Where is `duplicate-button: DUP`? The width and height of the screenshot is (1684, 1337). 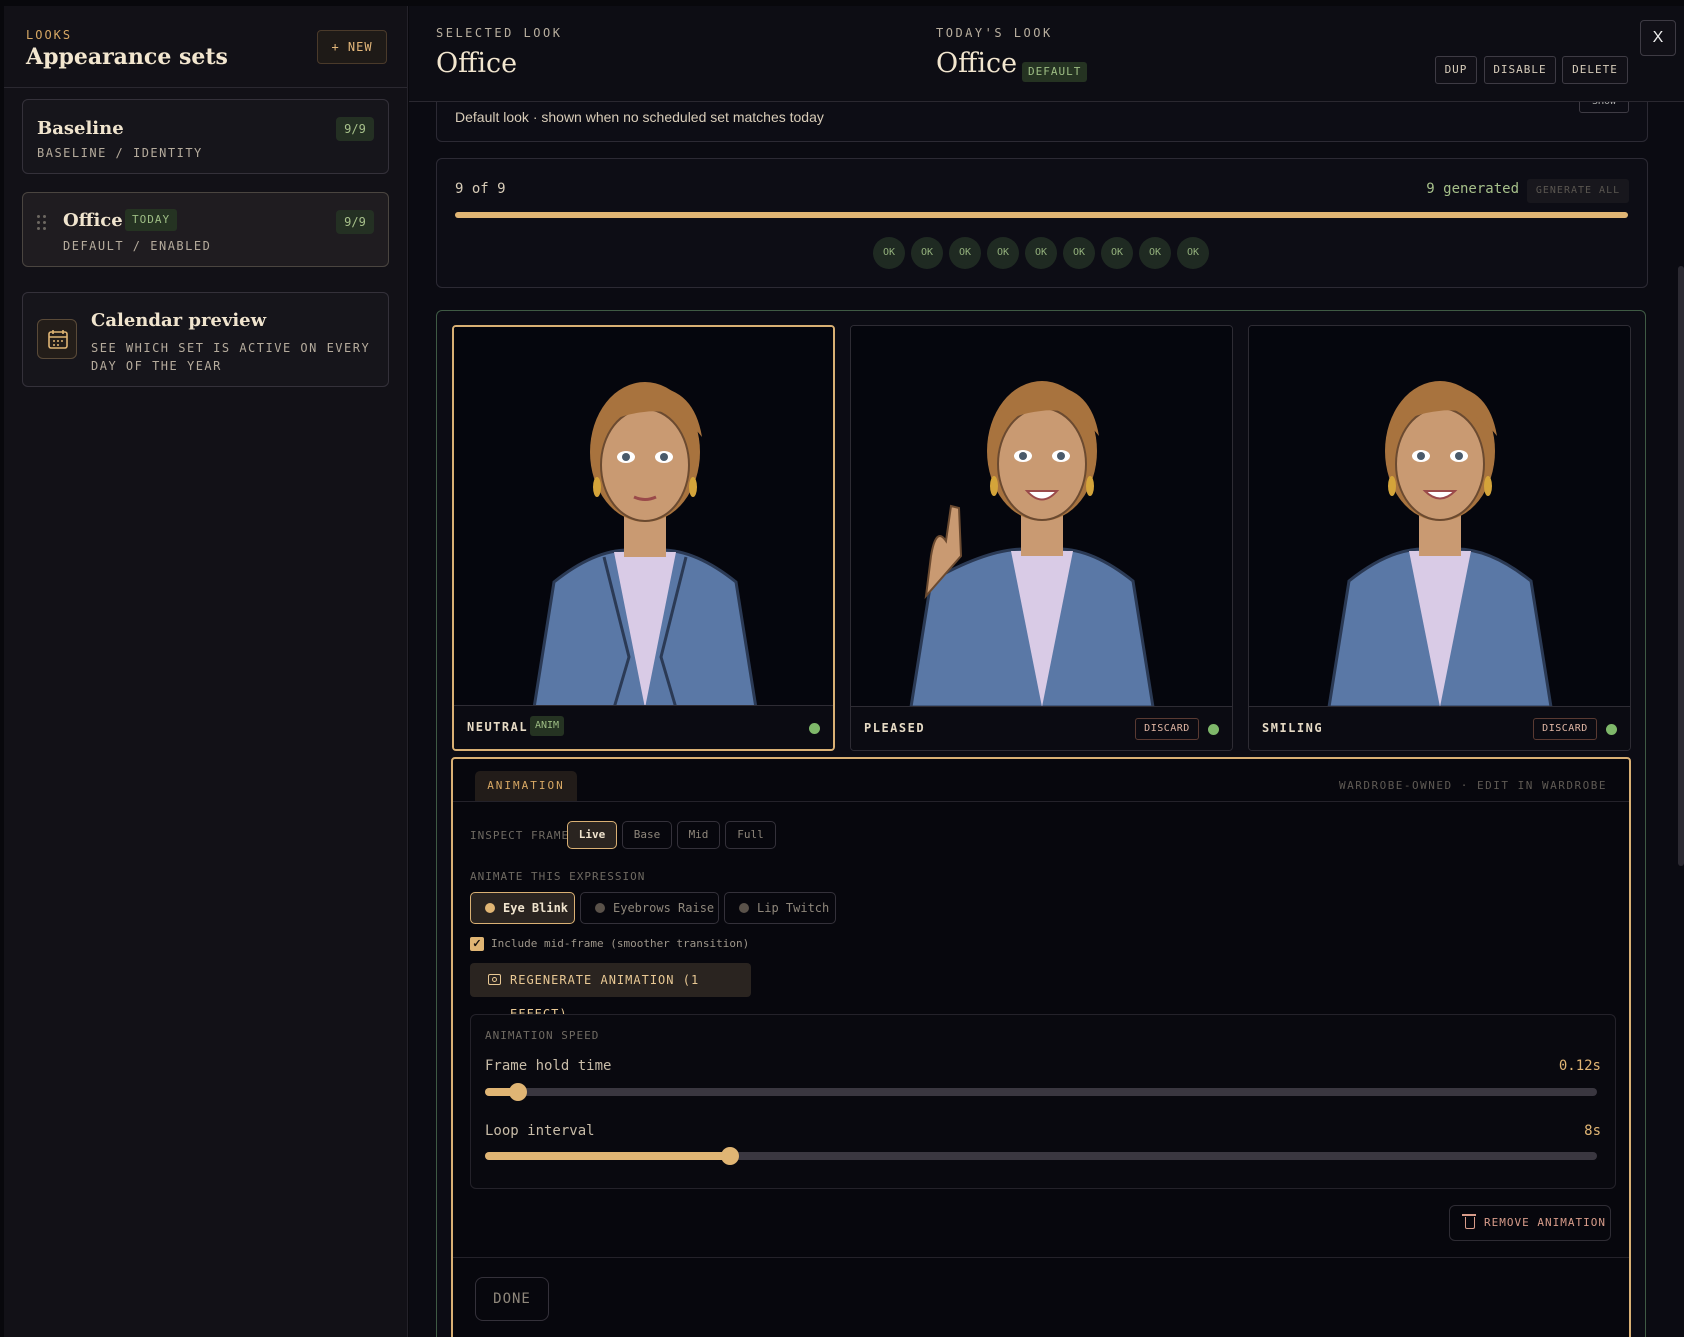
duplicate-button: DUP is located at coordinates (1456, 70).